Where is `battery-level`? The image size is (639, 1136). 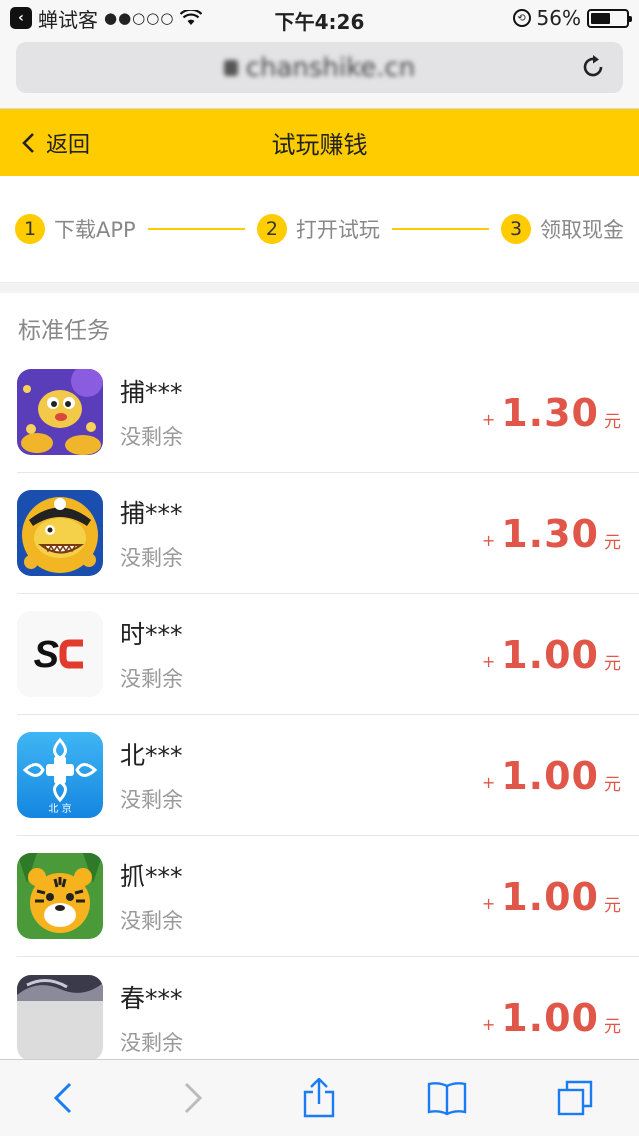 battery-level is located at coordinates (601, 18).